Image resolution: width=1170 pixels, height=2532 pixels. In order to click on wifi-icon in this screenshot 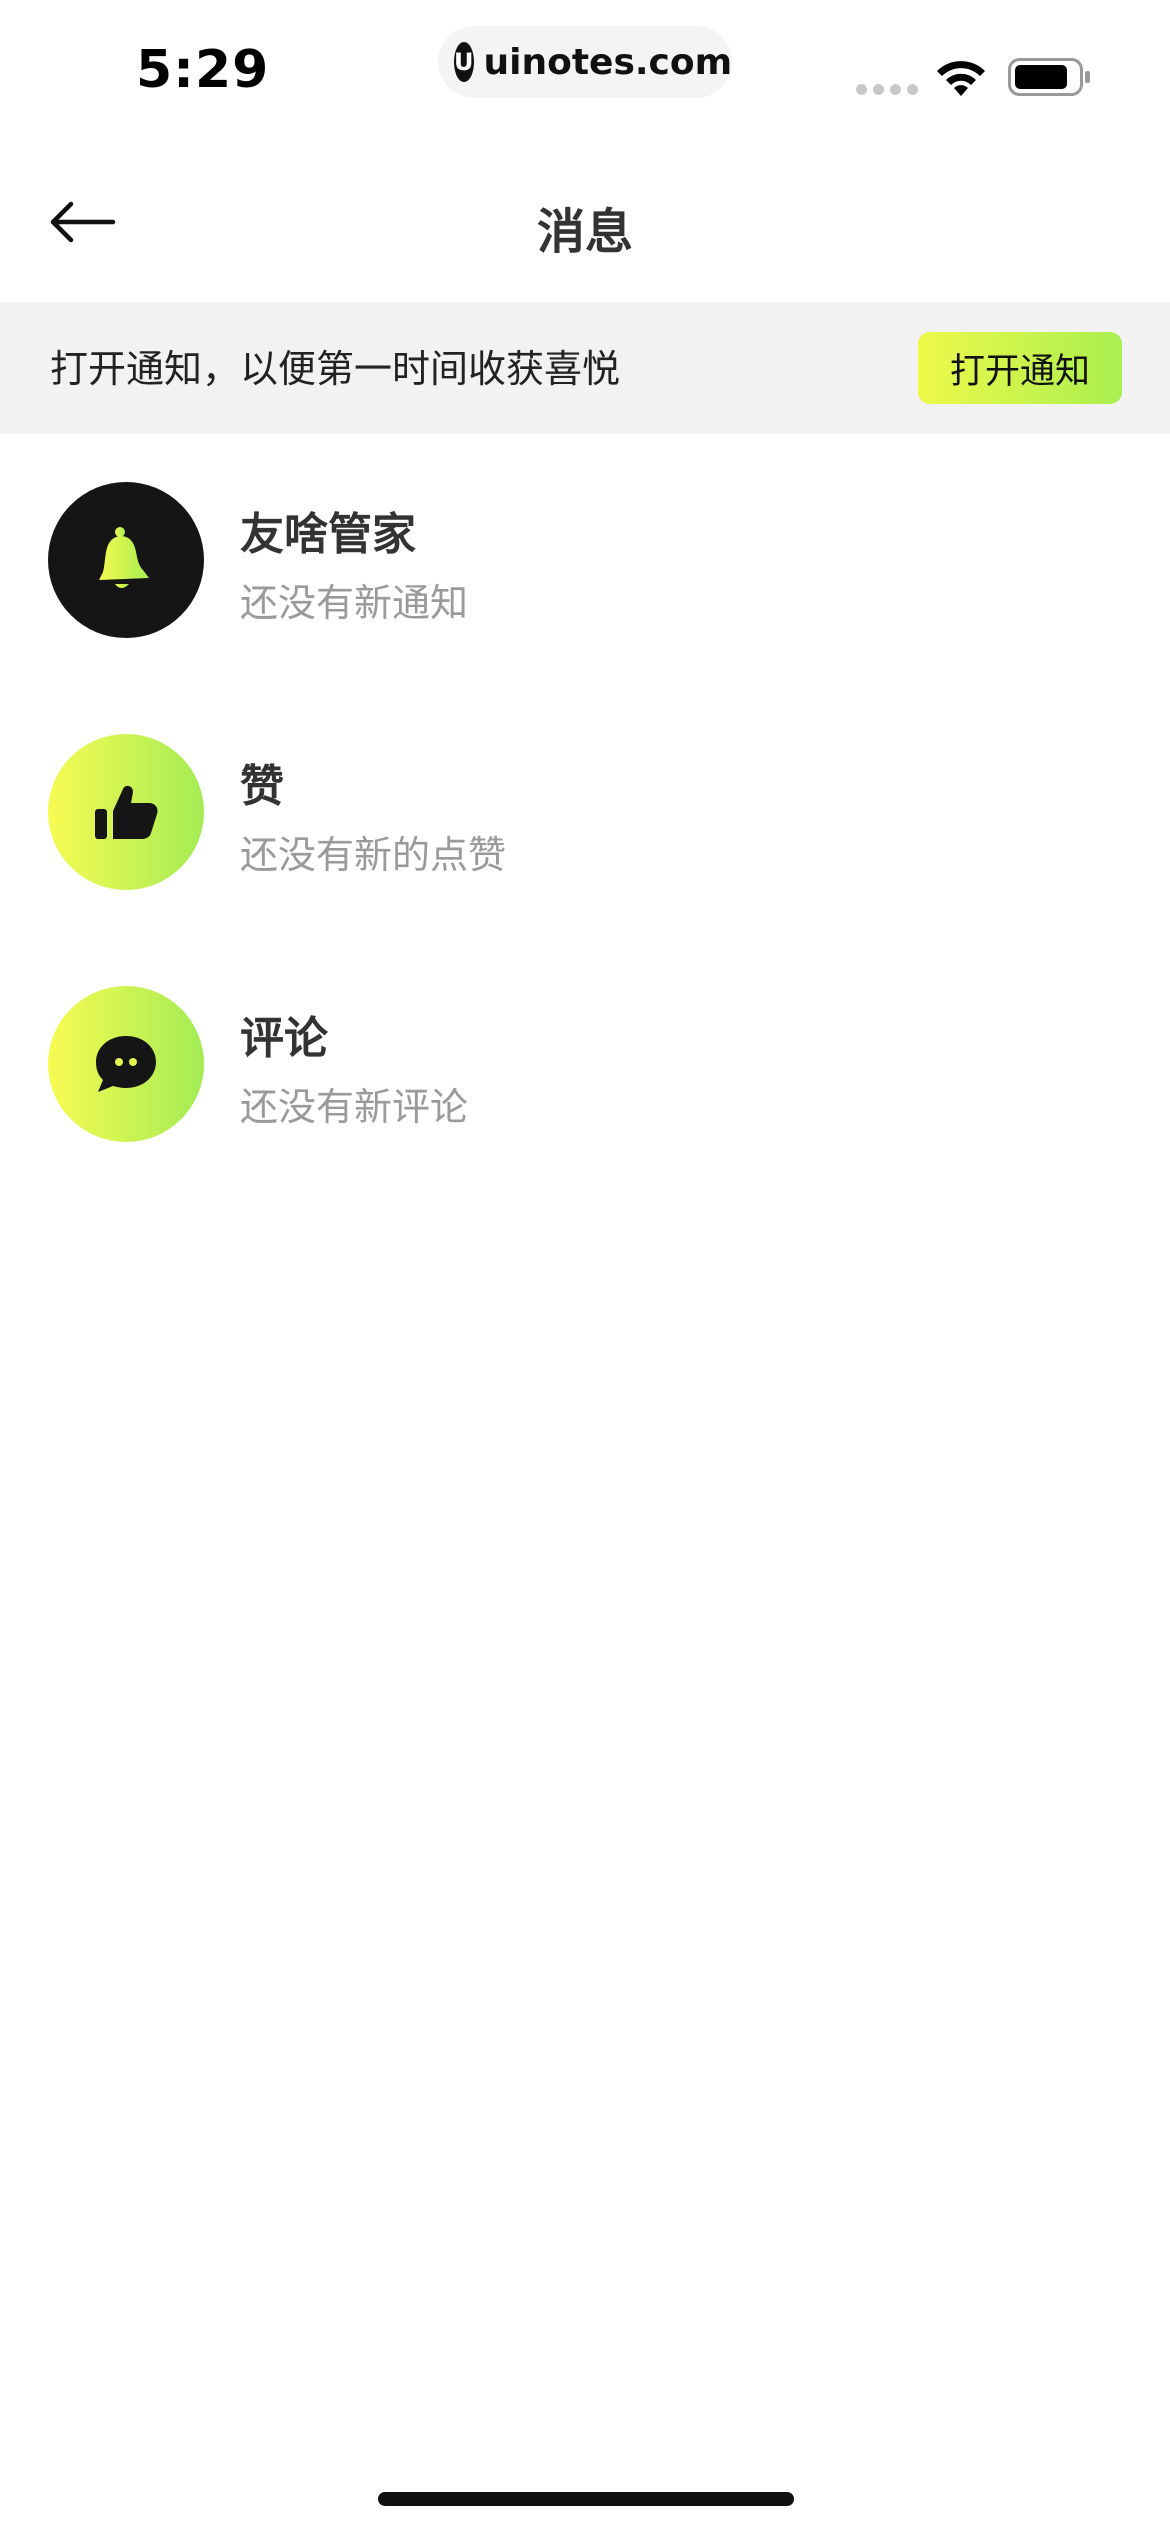, I will do `click(961, 78)`.